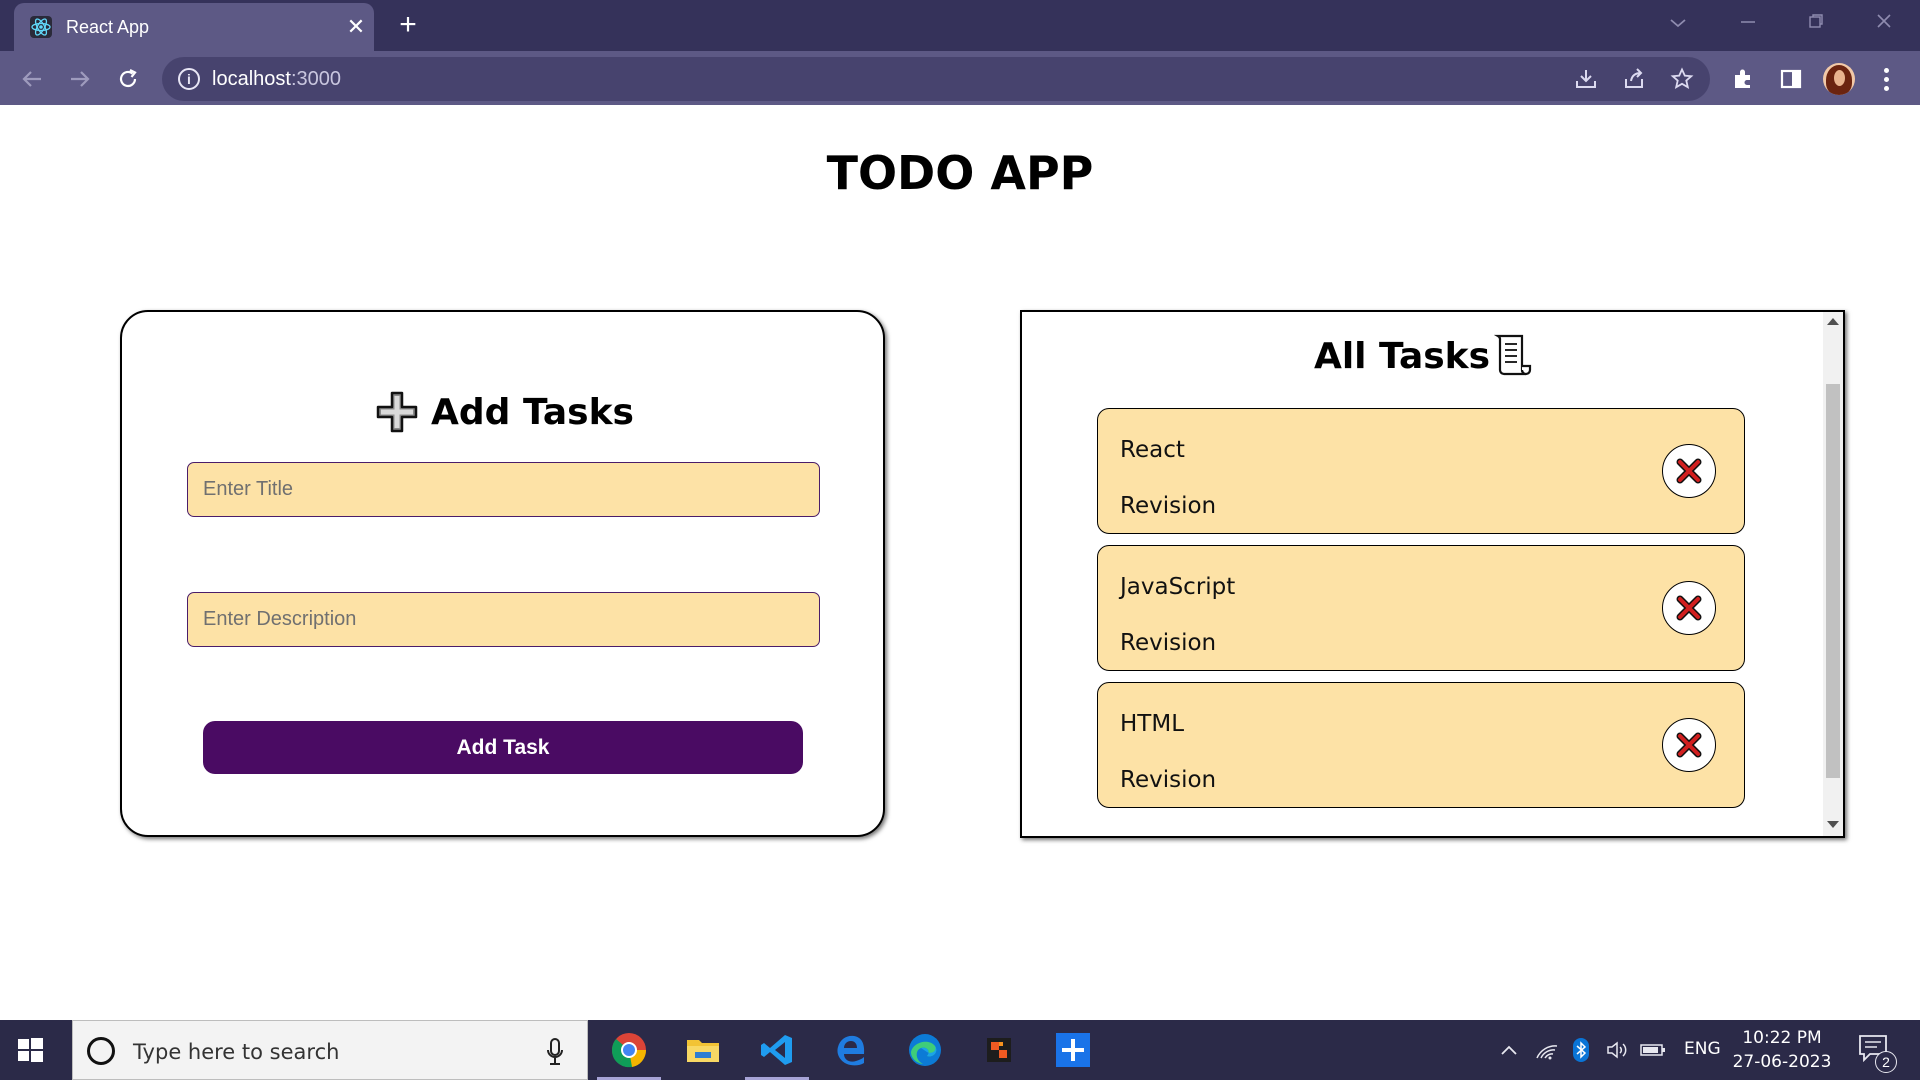 The width and height of the screenshot is (1920, 1080). I want to click on all-tasks-heading-text: All Tasks, so click(1402, 356).